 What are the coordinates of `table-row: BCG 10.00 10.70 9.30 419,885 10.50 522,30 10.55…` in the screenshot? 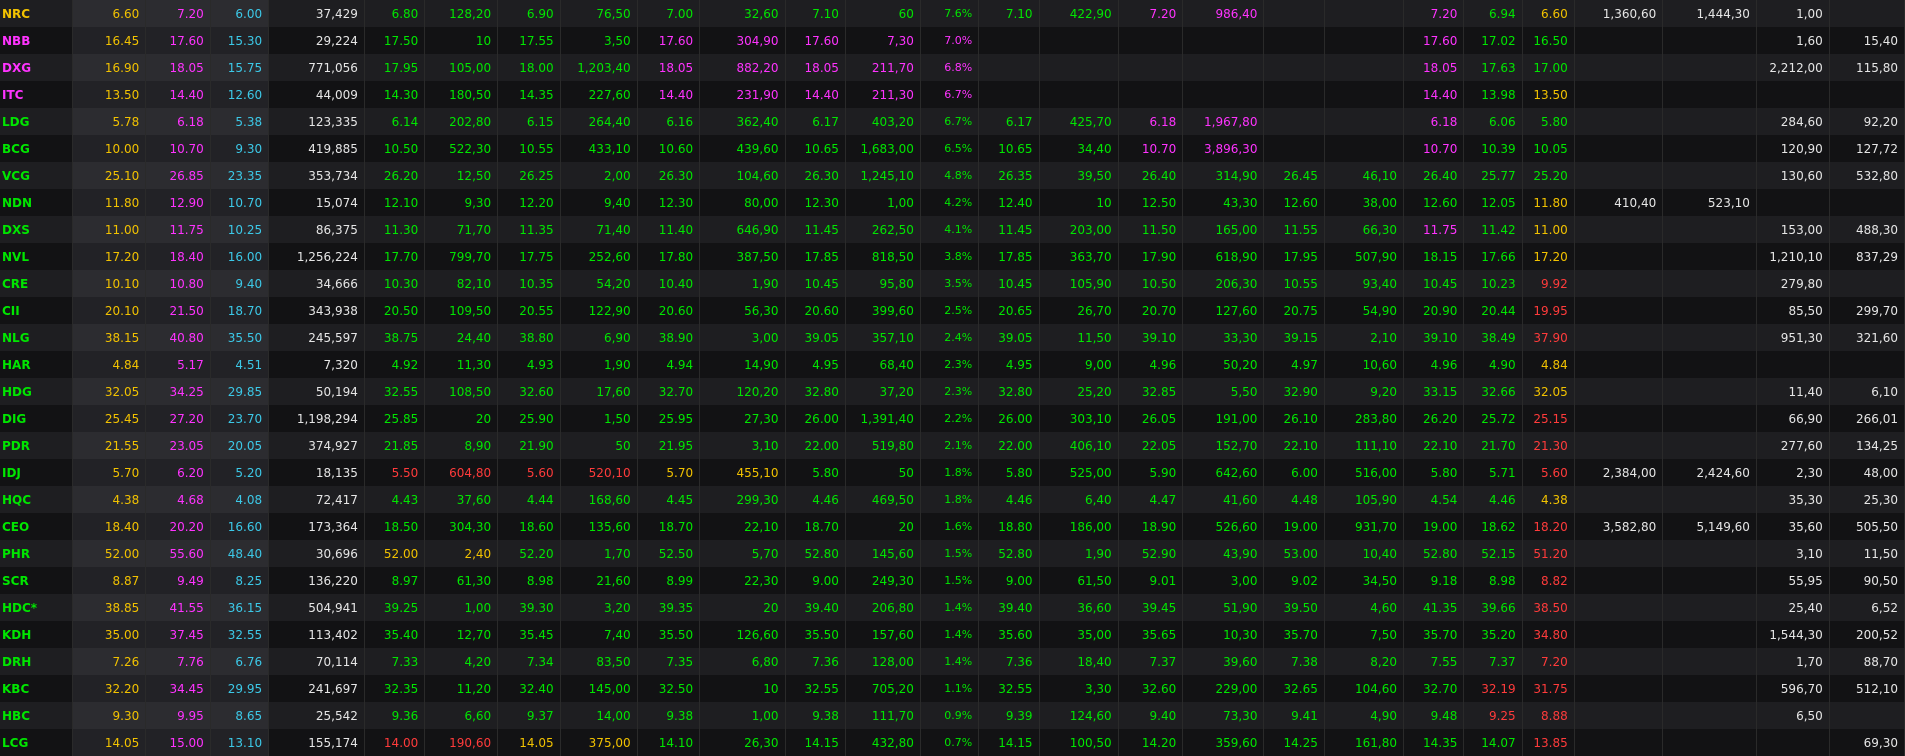 It's located at (952, 148).